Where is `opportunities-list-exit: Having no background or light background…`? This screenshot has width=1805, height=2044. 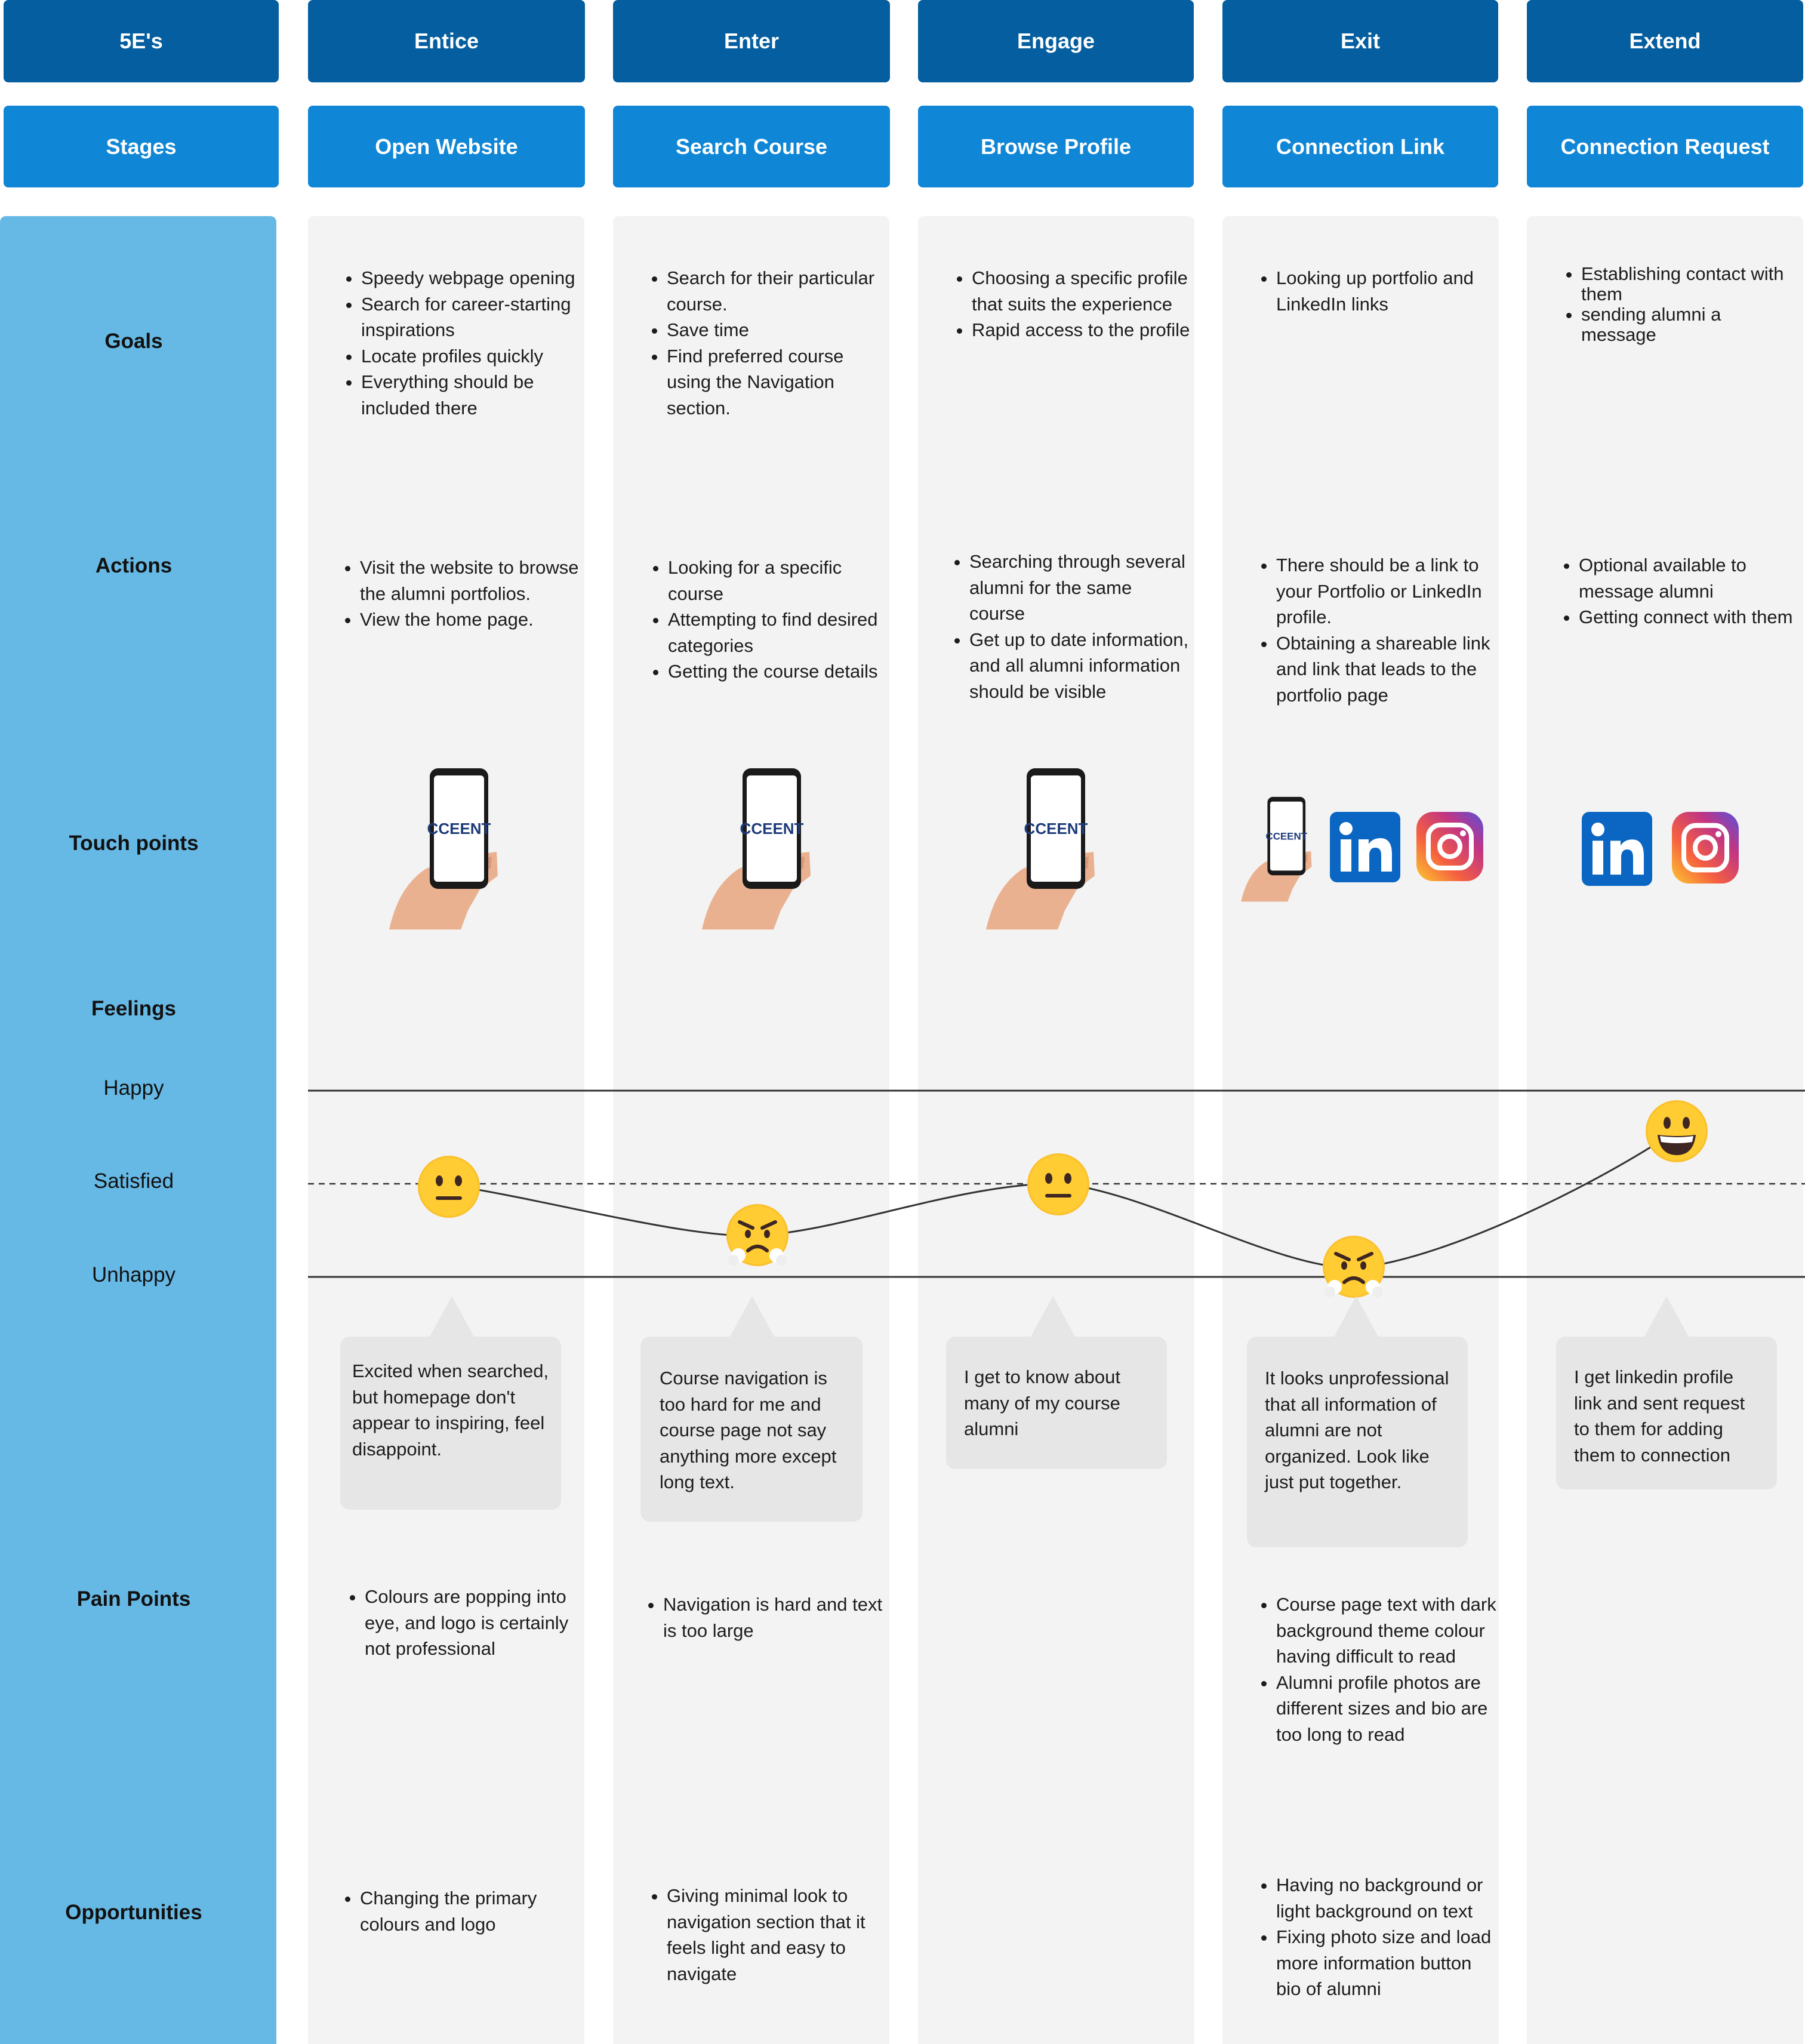 opportunities-list-exit: Having no background or light background… is located at coordinates (1376, 1937).